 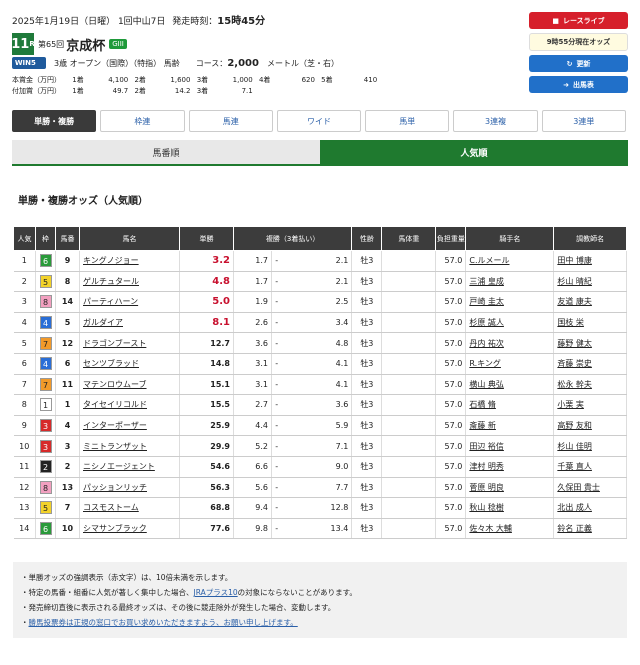 I want to click on table-row: 11 2 2 ニシノエージェント 54.6 6.6-9.0 牡3 57.0 津村 明秀 千葉 直人, so click(x=320, y=467).